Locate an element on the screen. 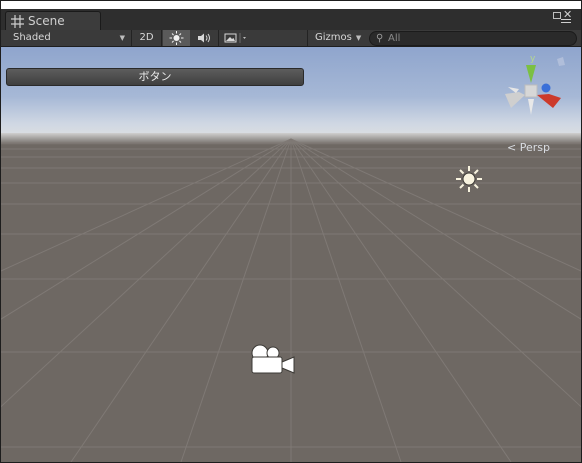 This screenshot has height=463, width=582. shading-mode-dropdown: Shaded ▼ is located at coordinates (67, 38).